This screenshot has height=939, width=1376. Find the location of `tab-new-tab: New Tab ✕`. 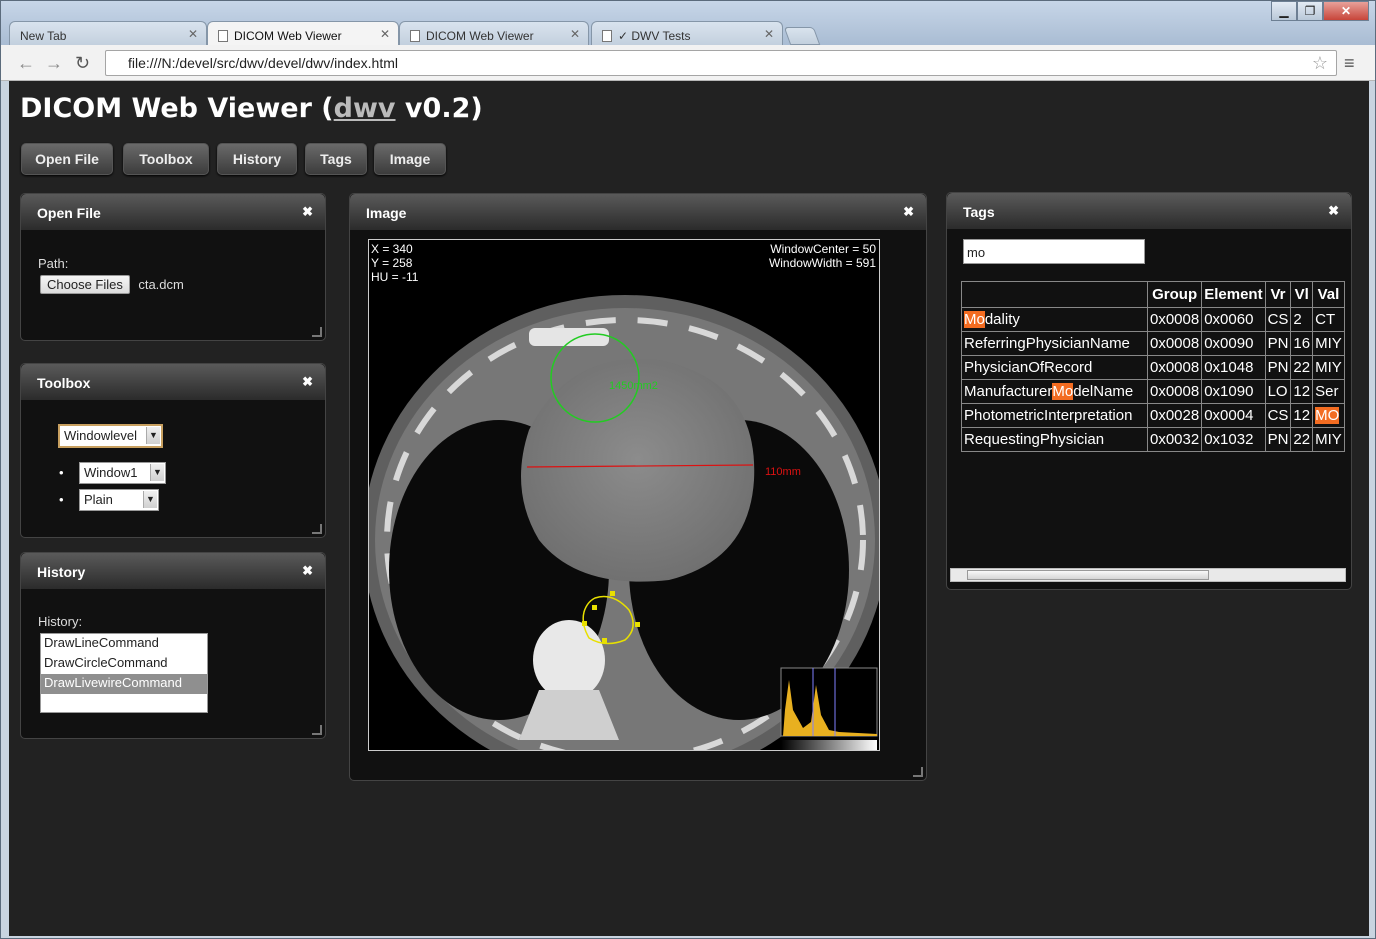

tab-new-tab: New Tab ✕ is located at coordinates (108, 33).